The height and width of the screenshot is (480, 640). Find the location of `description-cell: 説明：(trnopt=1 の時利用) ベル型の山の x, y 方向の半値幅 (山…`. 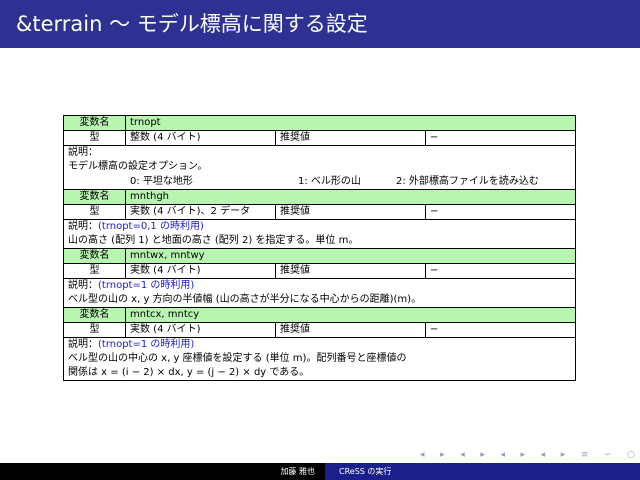

description-cell: 説明：(trnopt=1 の時利用) ベル型の山の x, y 方向の半値幅 (山… is located at coordinates (319, 293).